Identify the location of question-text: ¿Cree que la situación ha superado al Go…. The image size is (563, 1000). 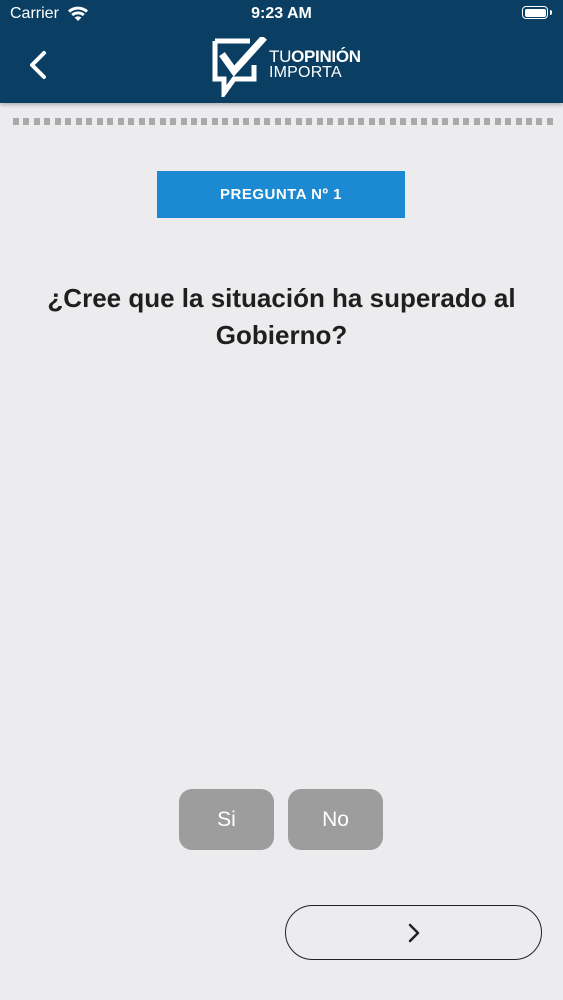
(281, 316).